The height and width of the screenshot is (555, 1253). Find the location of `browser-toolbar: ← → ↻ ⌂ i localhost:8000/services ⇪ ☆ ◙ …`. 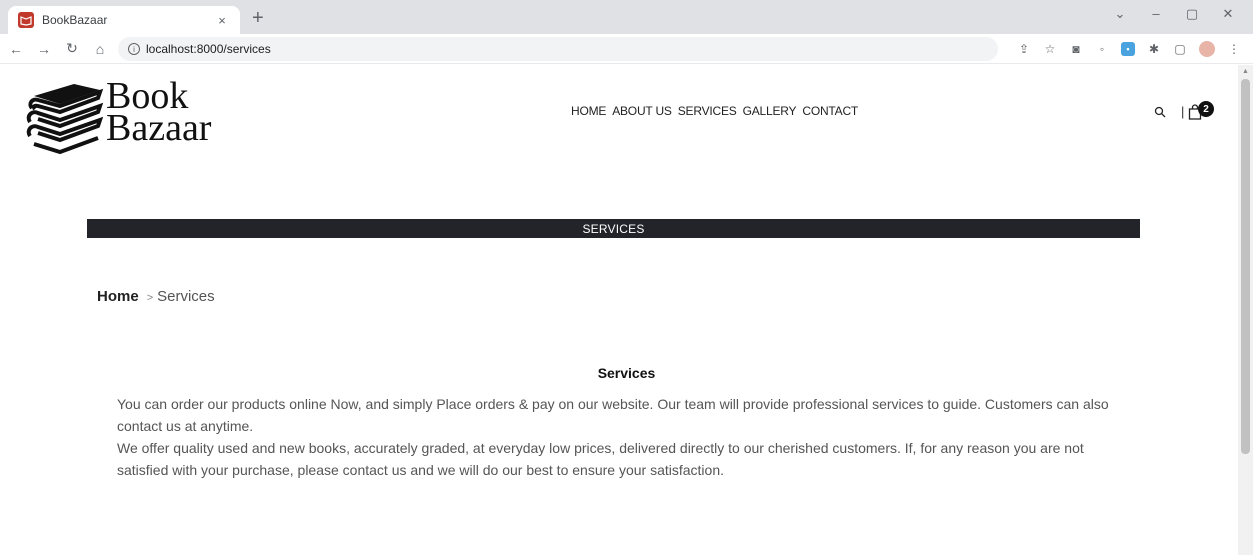

browser-toolbar: ← → ↻ ⌂ i localhost:8000/services ⇪ ☆ ◙ … is located at coordinates (626, 49).